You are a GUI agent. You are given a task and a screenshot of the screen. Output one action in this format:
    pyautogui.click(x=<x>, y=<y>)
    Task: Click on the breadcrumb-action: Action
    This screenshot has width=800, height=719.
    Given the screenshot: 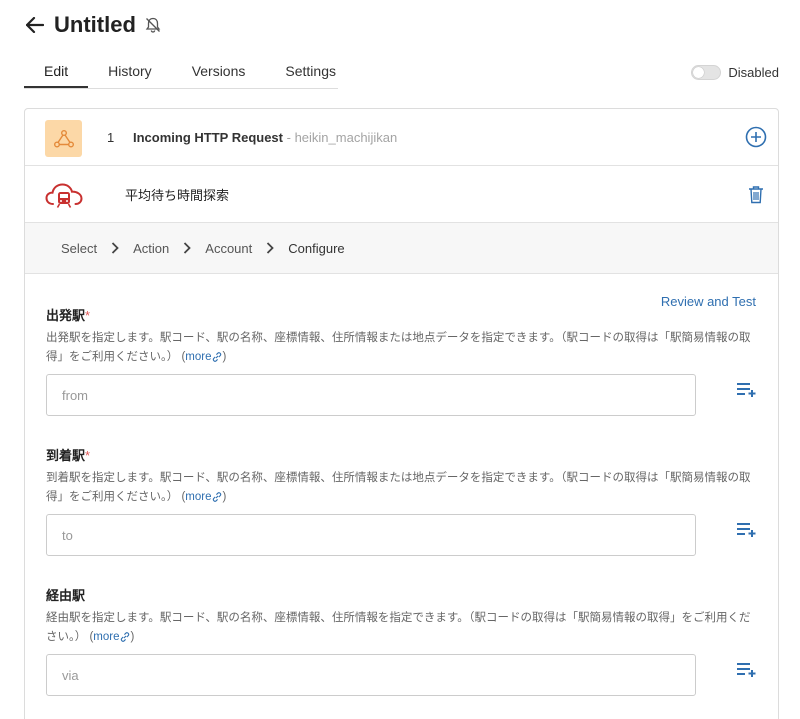 What is the action you would take?
    pyautogui.click(x=151, y=248)
    